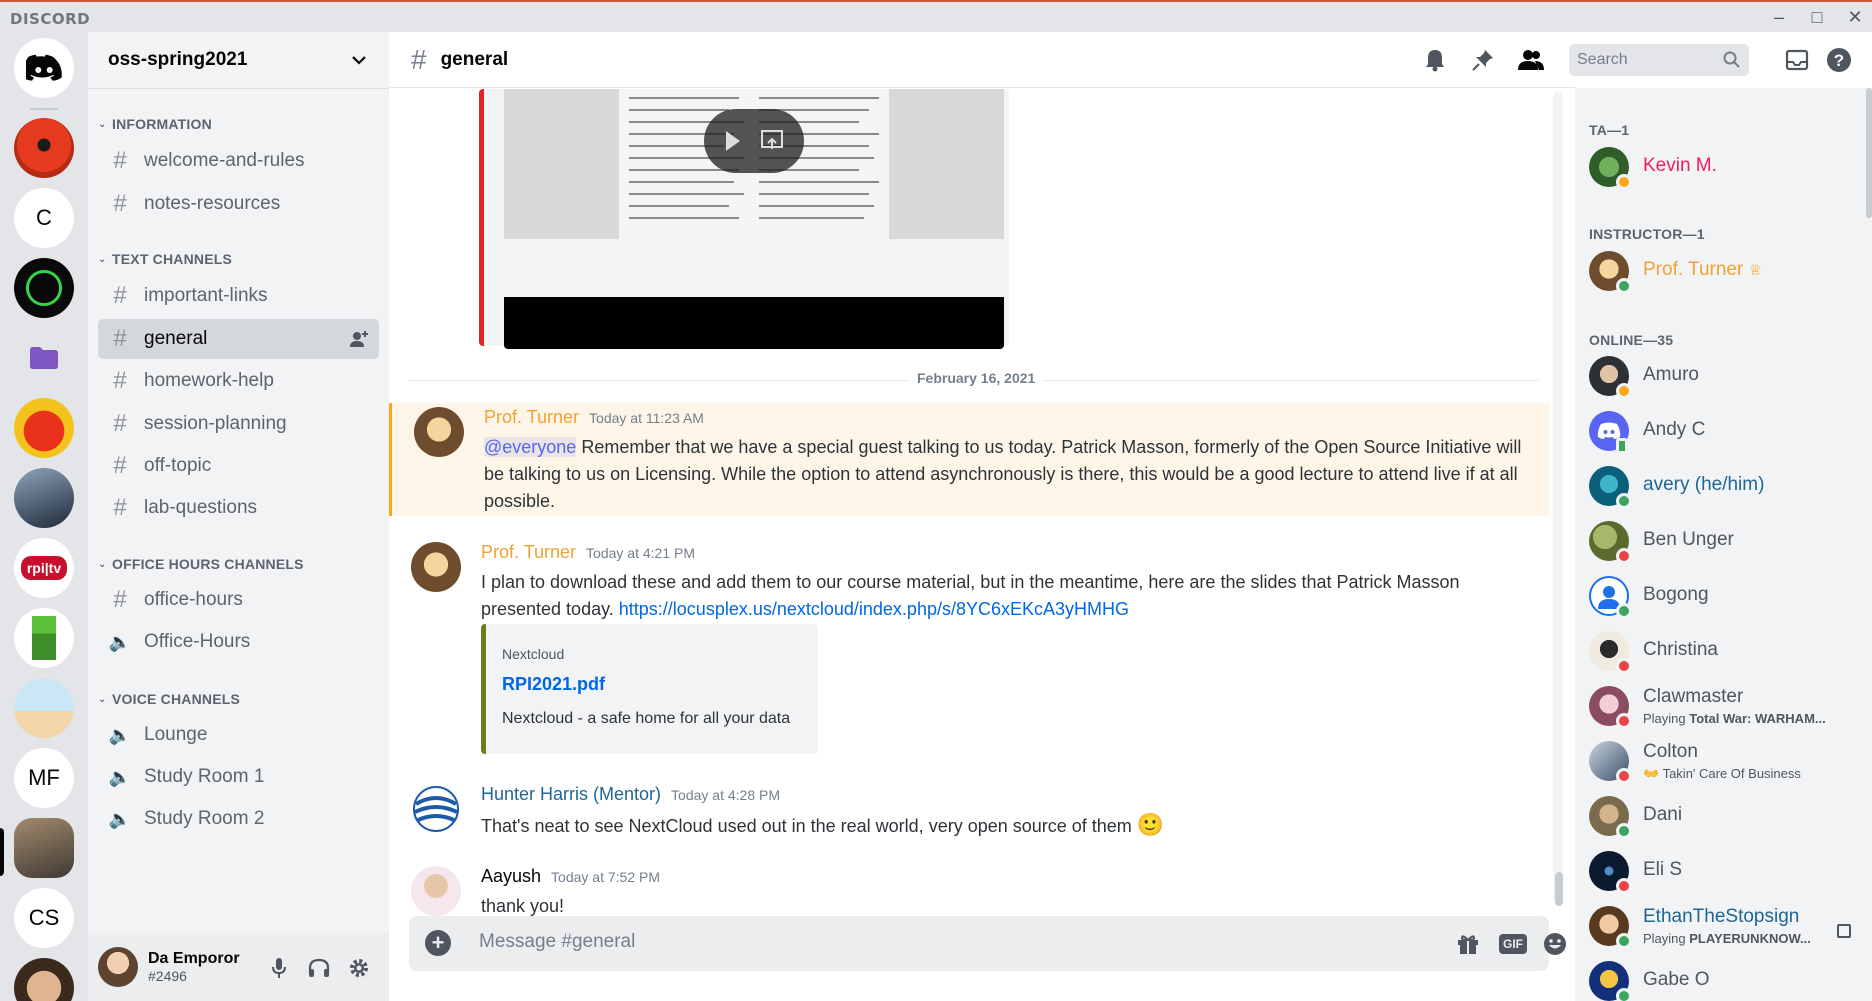 The height and width of the screenshot is (1001, 1872). What do you see at coordinates (1724, 376) in the screenshot?
I see `member-item: Amuro` at bounding box center [1724, 376].